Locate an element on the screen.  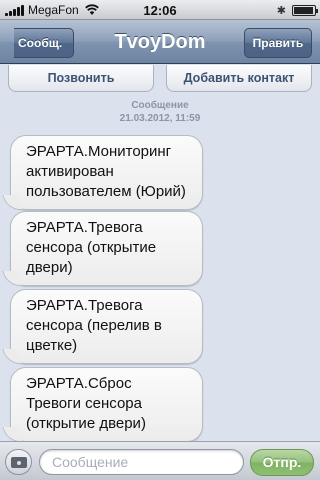
contact-actions: Позвонить Добавить контакт is located at coordinates (160, 80).